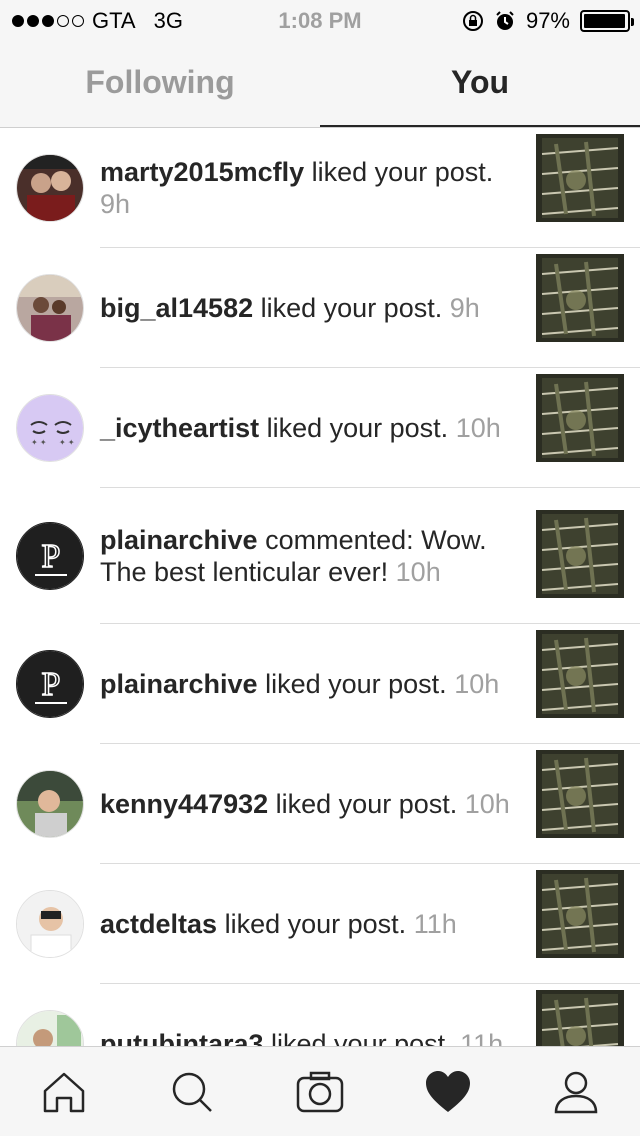  What do you see at coordinates (202, 172) in the screenshot?
I see `username: marty2015mcfly` at bounding box center [202, 172].